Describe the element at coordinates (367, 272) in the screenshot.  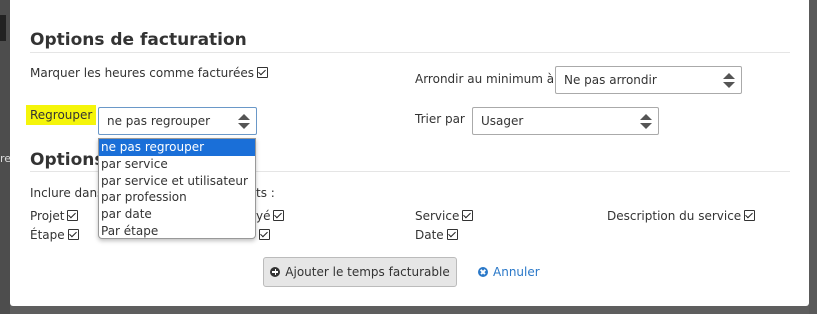
I see `add-billable-time-label: Ajouter le temps facturable` at that location.